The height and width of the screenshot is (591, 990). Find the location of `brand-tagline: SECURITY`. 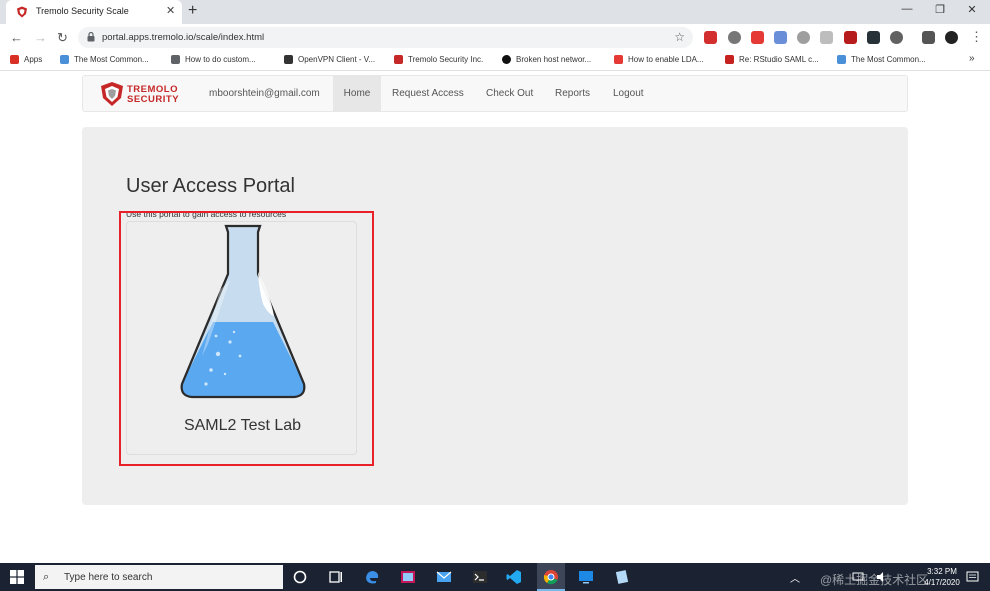

brand-tagline: SECURITY is located at coordinates (153, 99).